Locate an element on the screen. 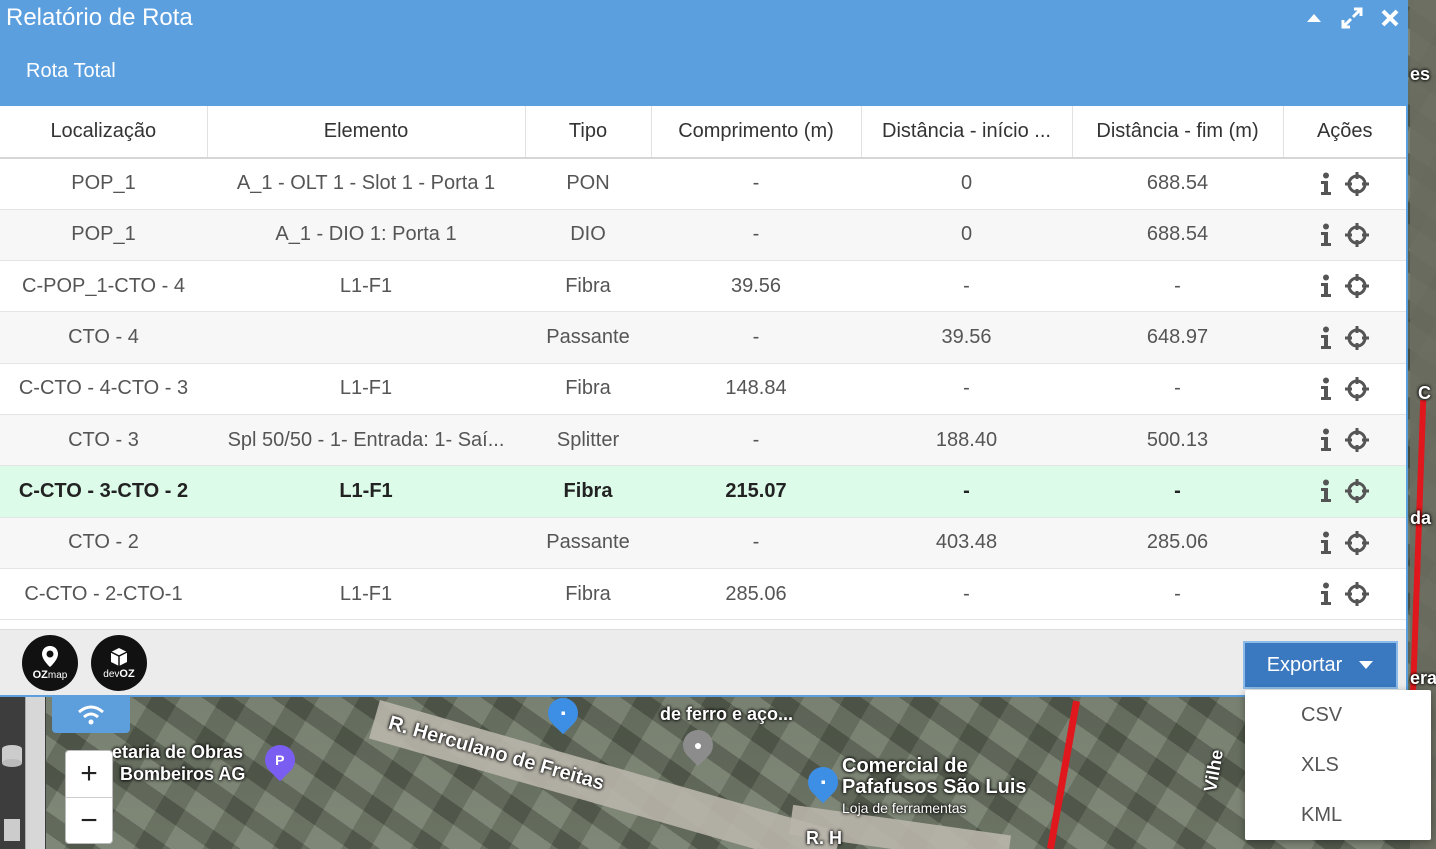  collapse-button is located at coordinates (1314, 18).